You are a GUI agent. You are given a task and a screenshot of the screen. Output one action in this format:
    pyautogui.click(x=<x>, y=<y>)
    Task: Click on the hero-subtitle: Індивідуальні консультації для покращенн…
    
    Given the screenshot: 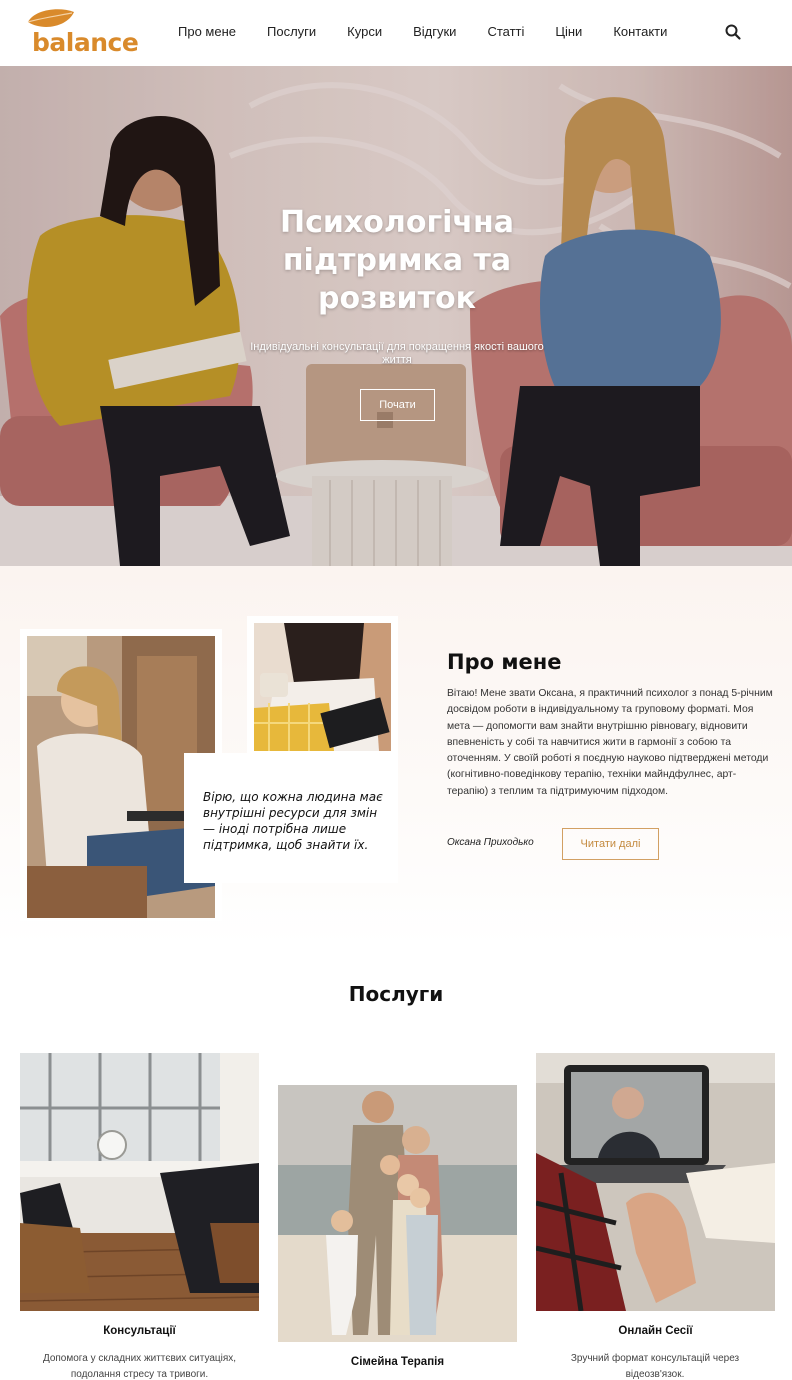 What is the action you would take?
    pyautogui.click(x=397, y=353)
    